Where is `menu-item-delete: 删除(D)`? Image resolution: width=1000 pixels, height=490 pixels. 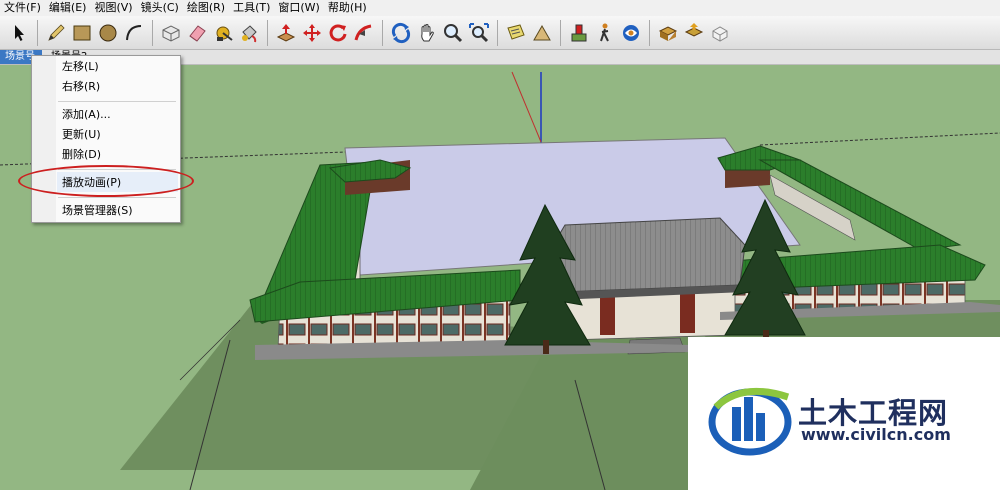 menu-item-delete: 删除(D) is located at coordinates (81, 155).